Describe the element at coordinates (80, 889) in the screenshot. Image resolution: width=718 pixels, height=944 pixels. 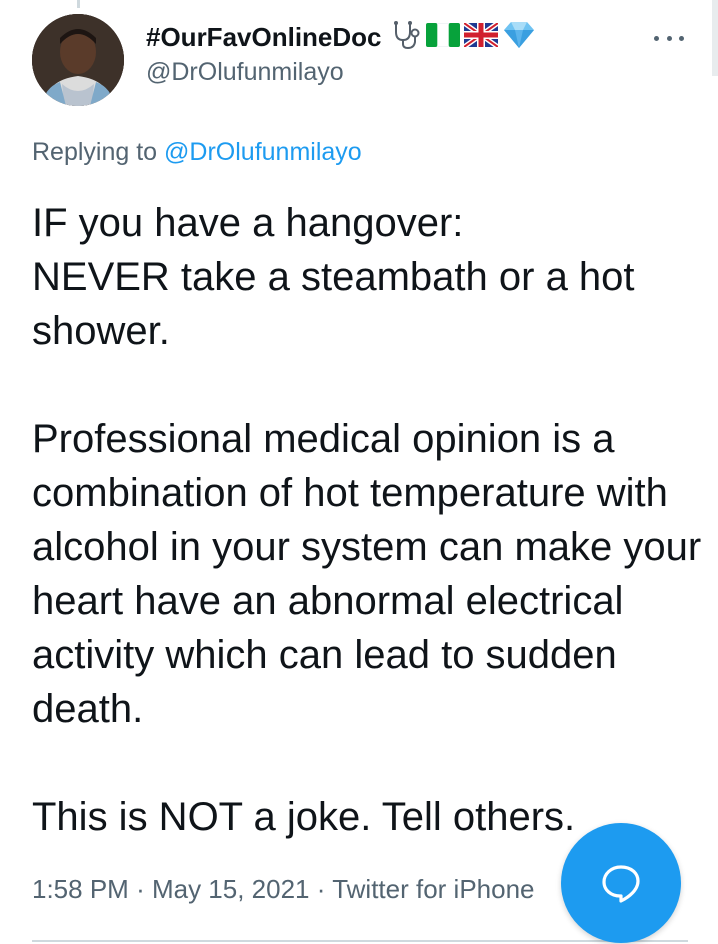
I see `tweet-time: 1:58 PM` at that location.